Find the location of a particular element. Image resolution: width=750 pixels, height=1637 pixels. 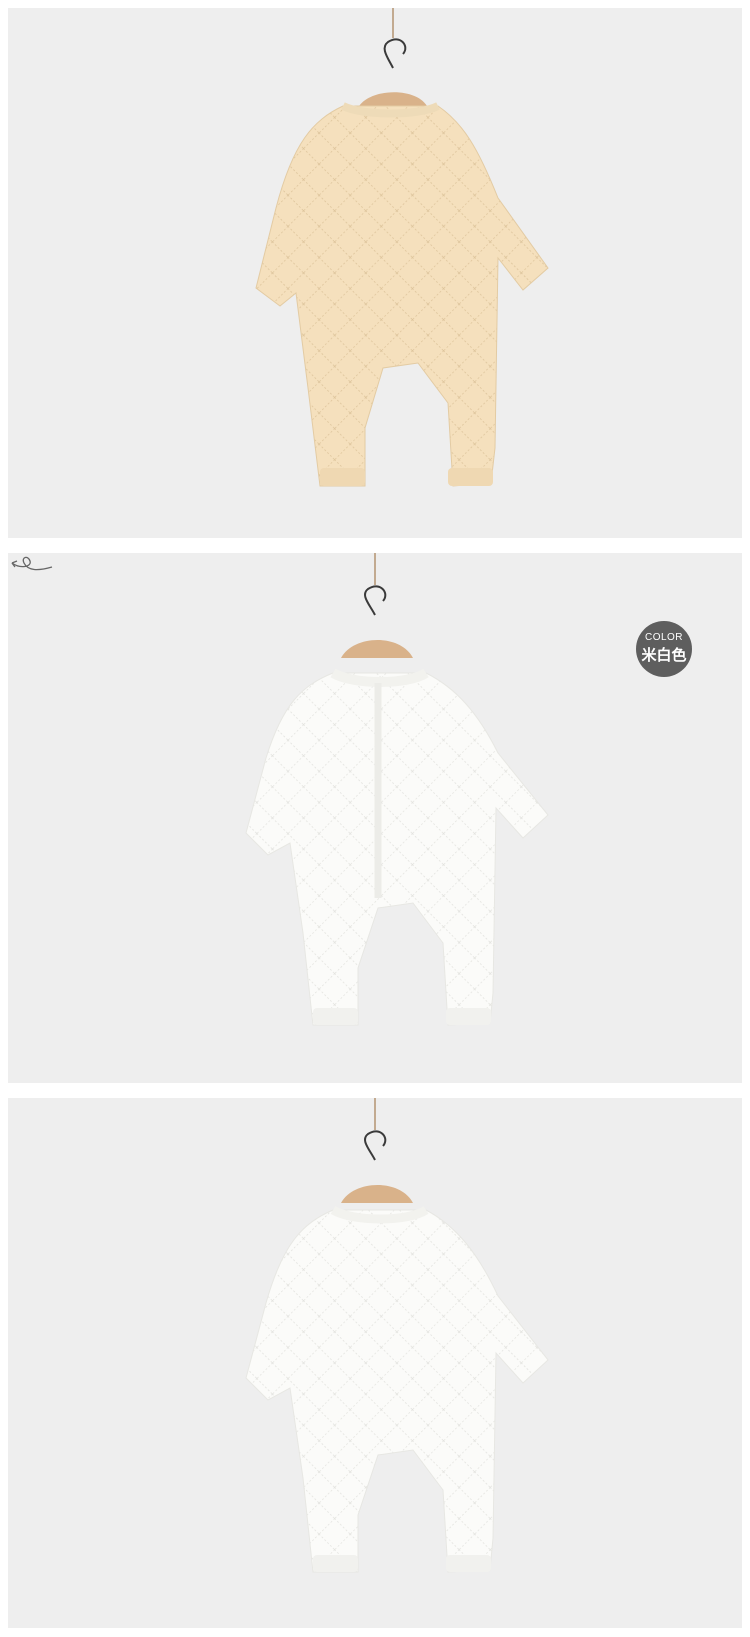

color-badge: COLOR 米白色 is located at coordinates (664, 649).